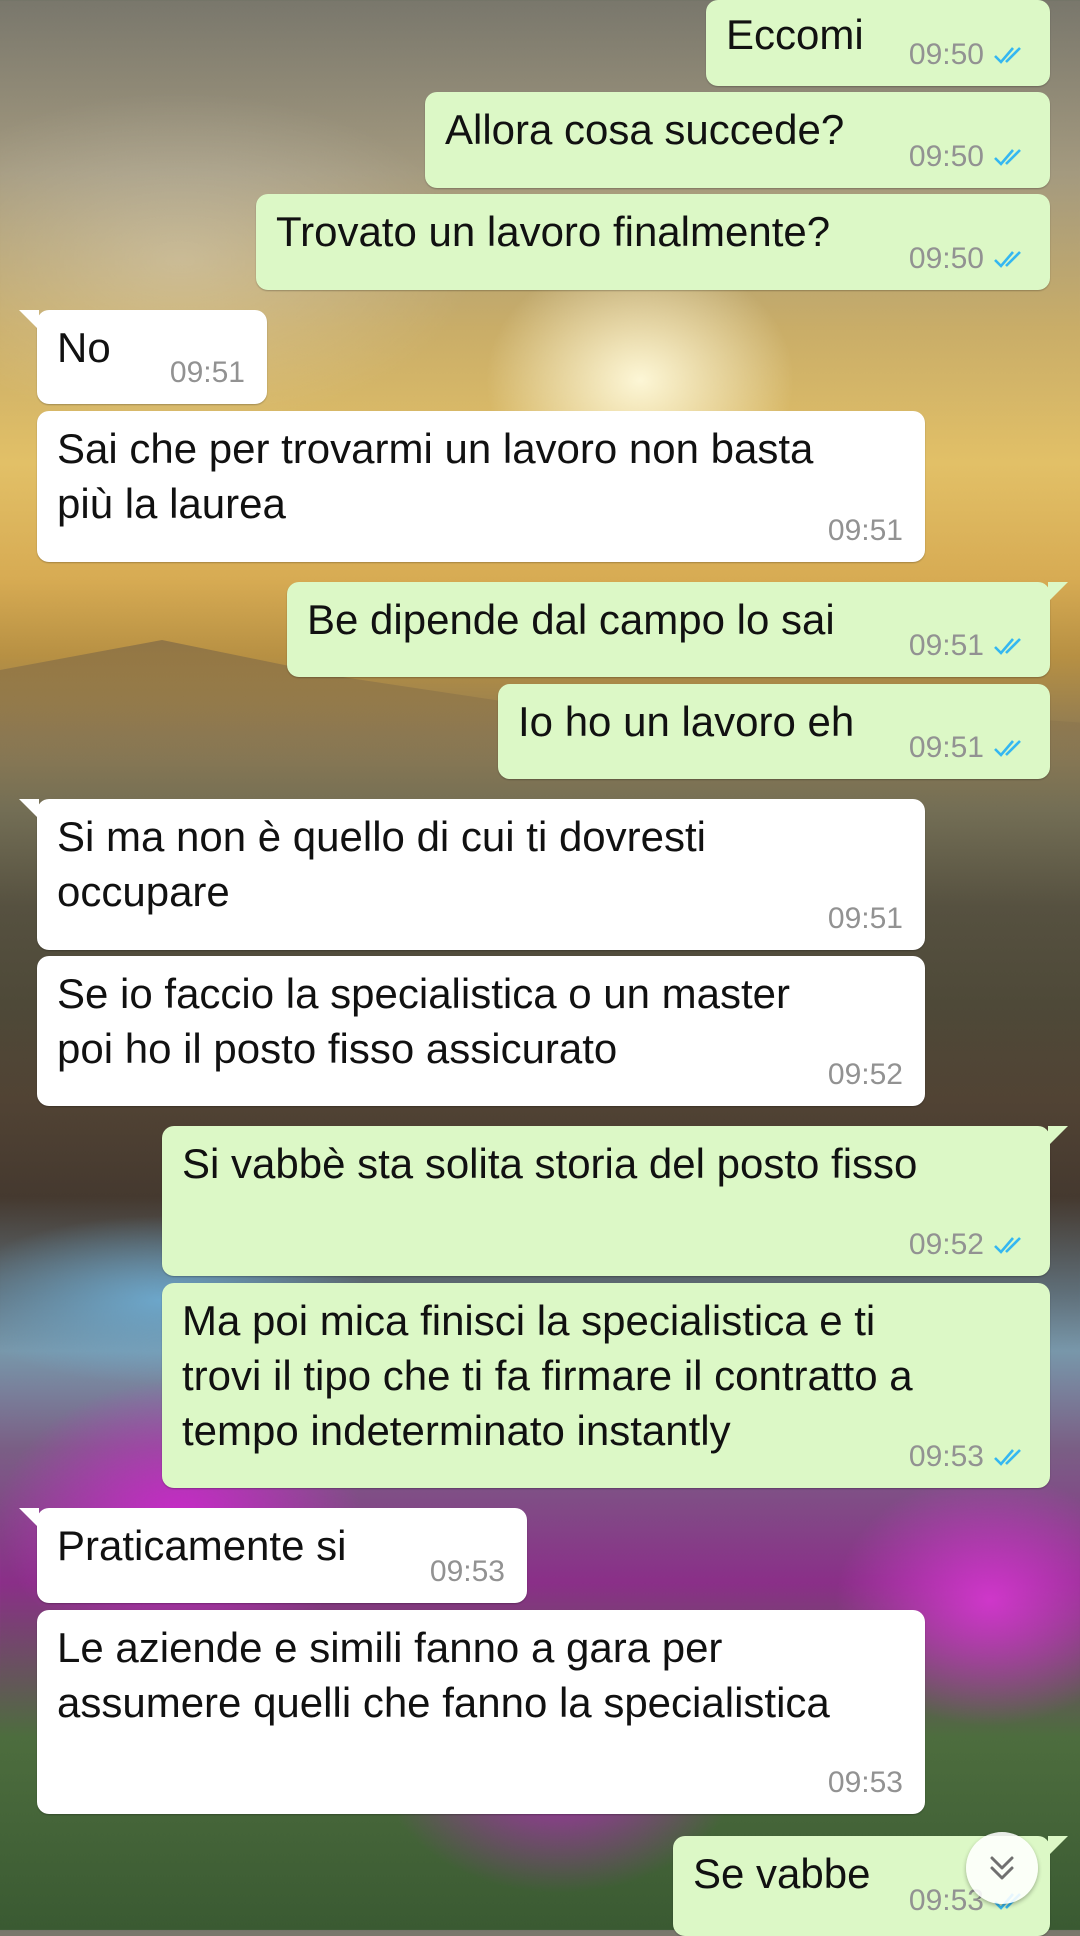 This screenshot has width=1080, height=1936. What do you see at coordinates (653, 242) in the screenshot?
I see `message-bubble-outgoing: Trovato un lavoro finalmente? 09:50` at bounding box center [653, 242].